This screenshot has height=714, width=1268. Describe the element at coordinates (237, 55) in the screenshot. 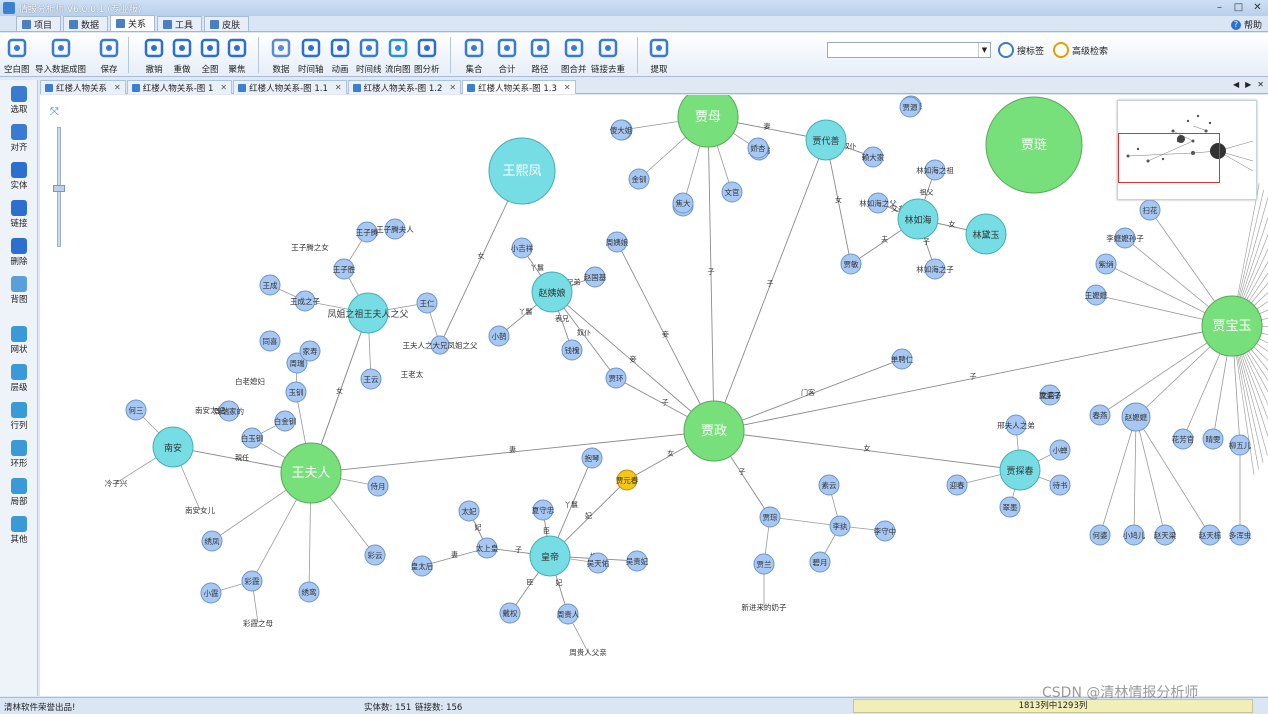

I see `focus-button: 聚焦` at that location.